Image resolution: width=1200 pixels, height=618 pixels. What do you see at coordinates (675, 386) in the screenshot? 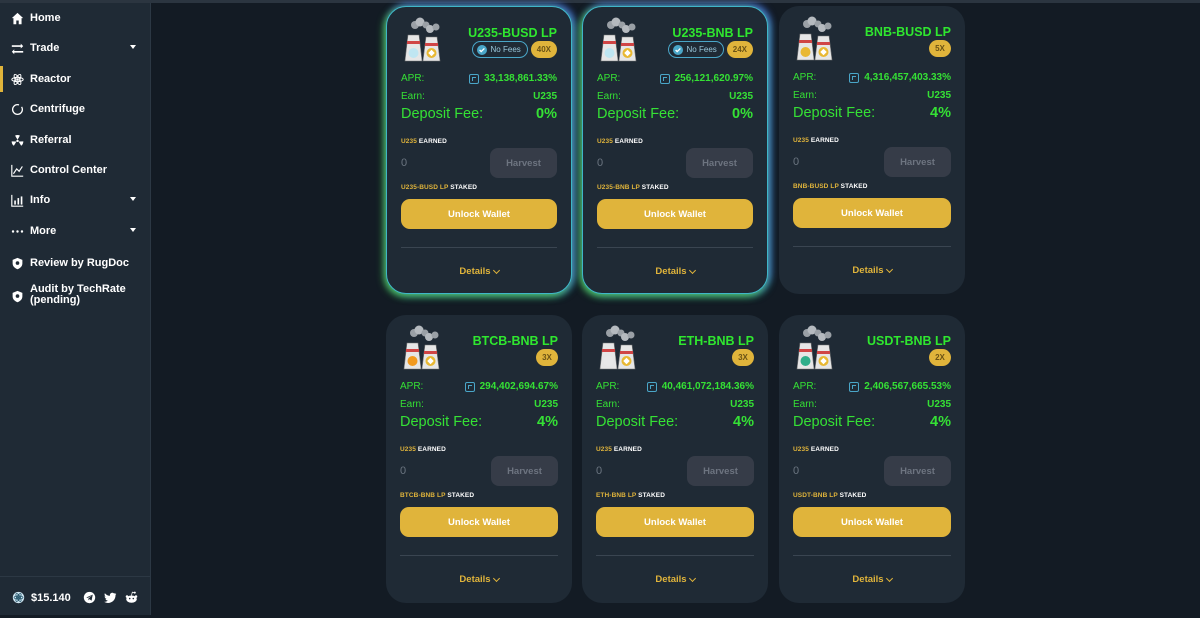
I see `apr-row: APR: 40,461,072,184.36%` at bounding box center [675, 386].